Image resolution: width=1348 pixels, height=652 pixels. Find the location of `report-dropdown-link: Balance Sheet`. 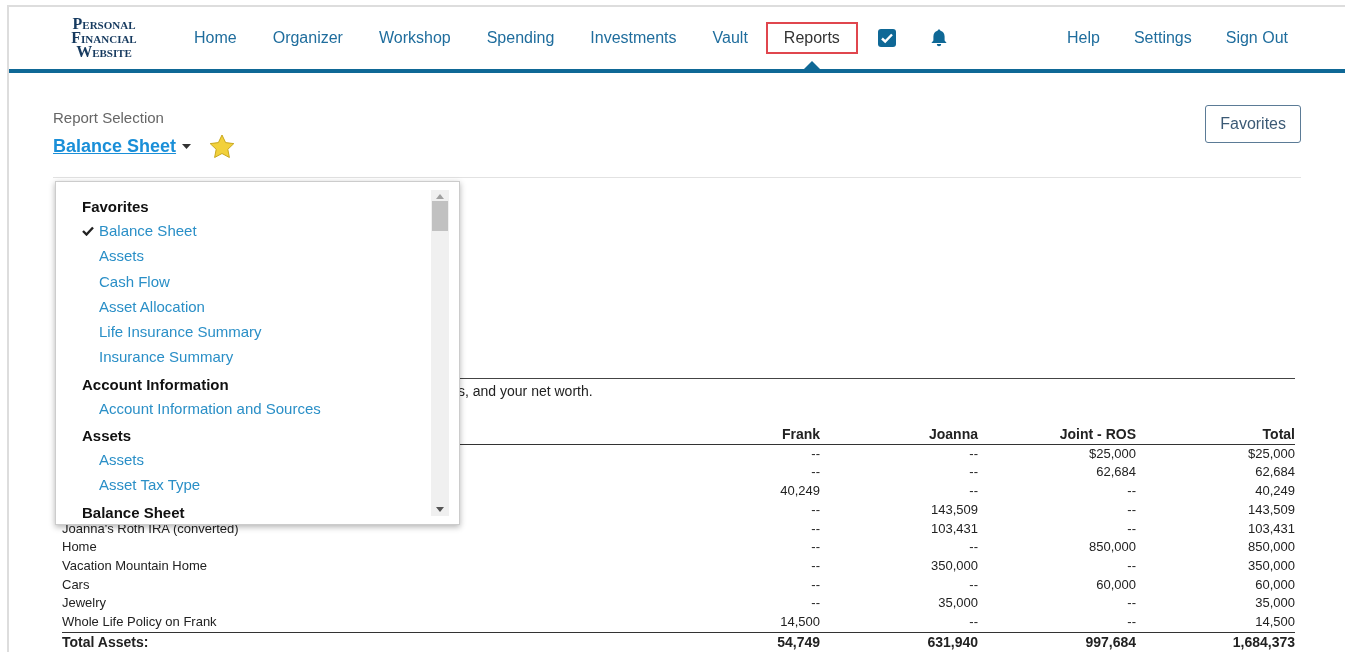

report-dropdown-link: Balance Sheet is located at coordinates (115, 146).